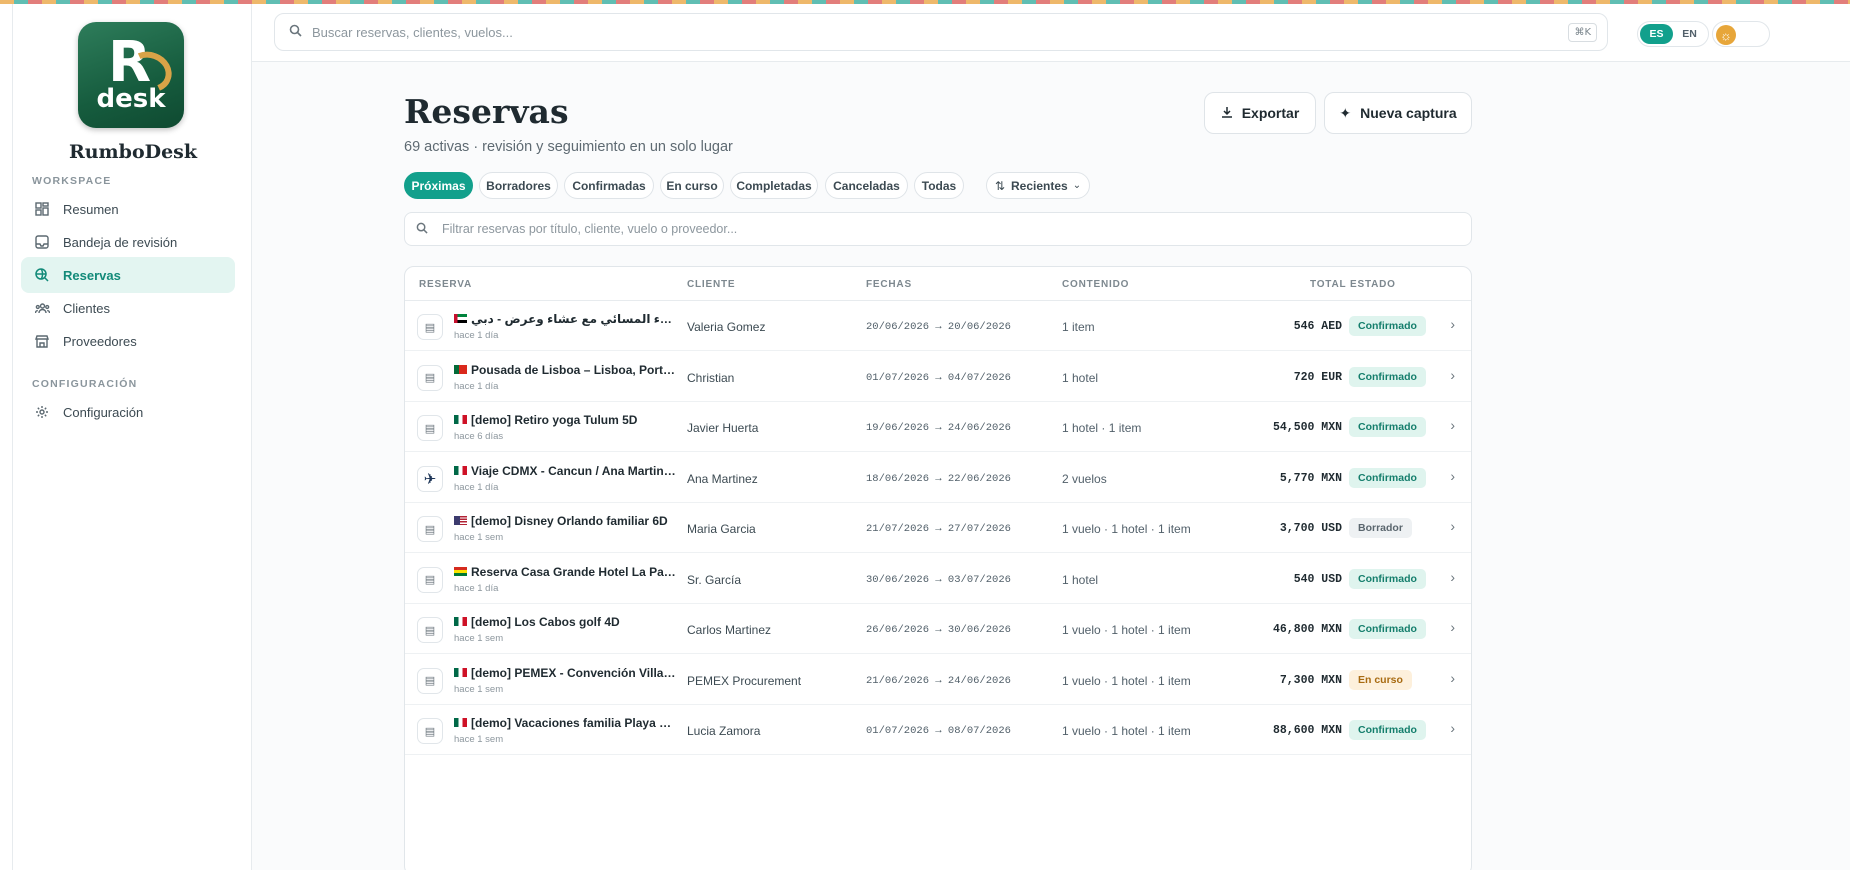  What do you see at coordinates (1408, 113) in the screenshot?
I see `new-capture-button-label: Nueva captura` at bounding box center [1408, 113].